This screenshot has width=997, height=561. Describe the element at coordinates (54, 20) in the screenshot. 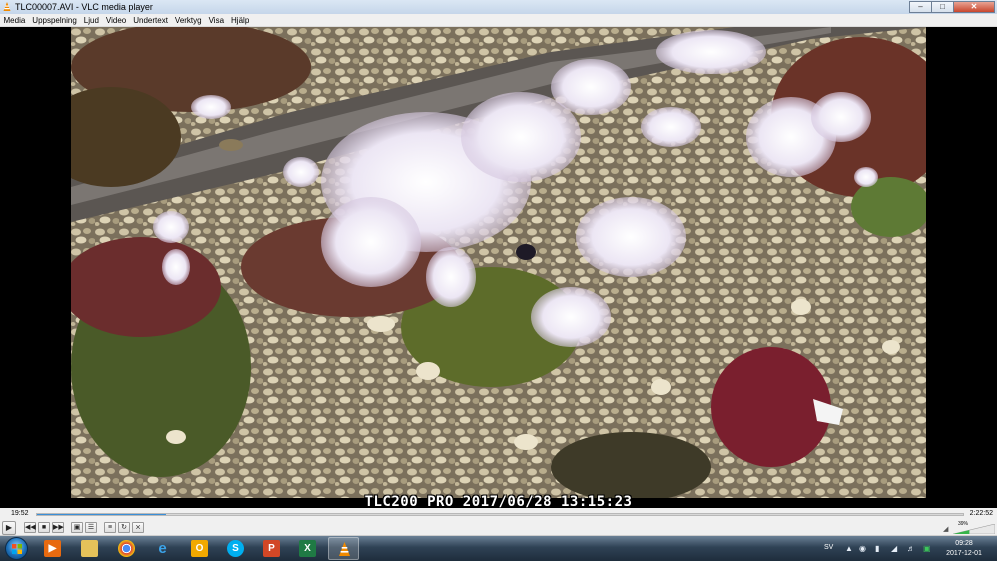

I see `menu-playback: Uppspelning` at that location.